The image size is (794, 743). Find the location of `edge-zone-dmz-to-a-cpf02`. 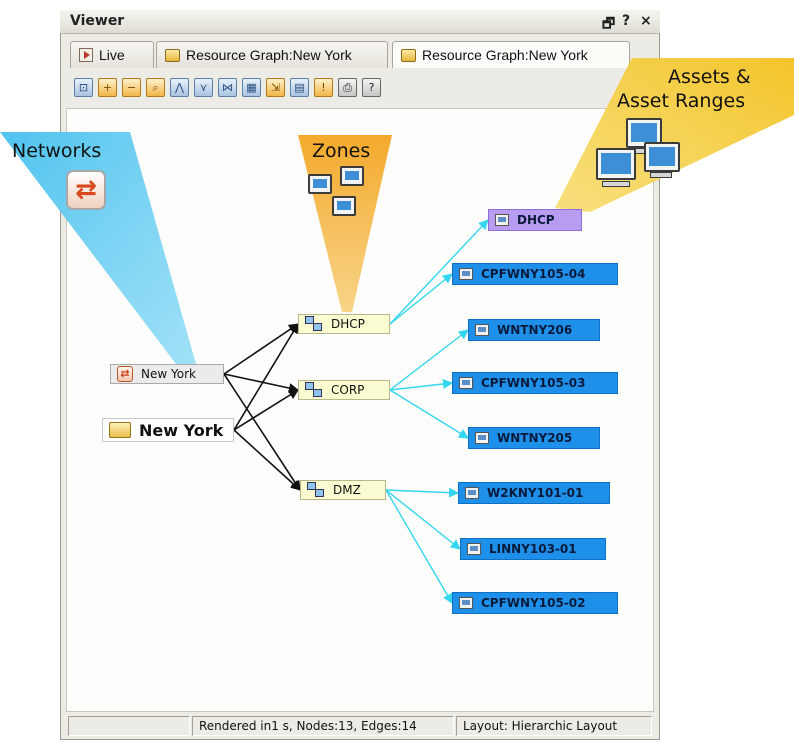

edge-zone-dmz-to-a-cpf02 is located at coordinates (419, 546).